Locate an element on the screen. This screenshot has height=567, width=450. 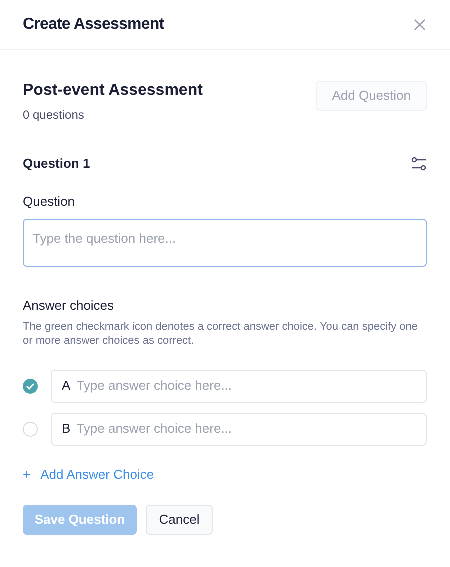
question-label: Question is located at coordinates (49, 201).